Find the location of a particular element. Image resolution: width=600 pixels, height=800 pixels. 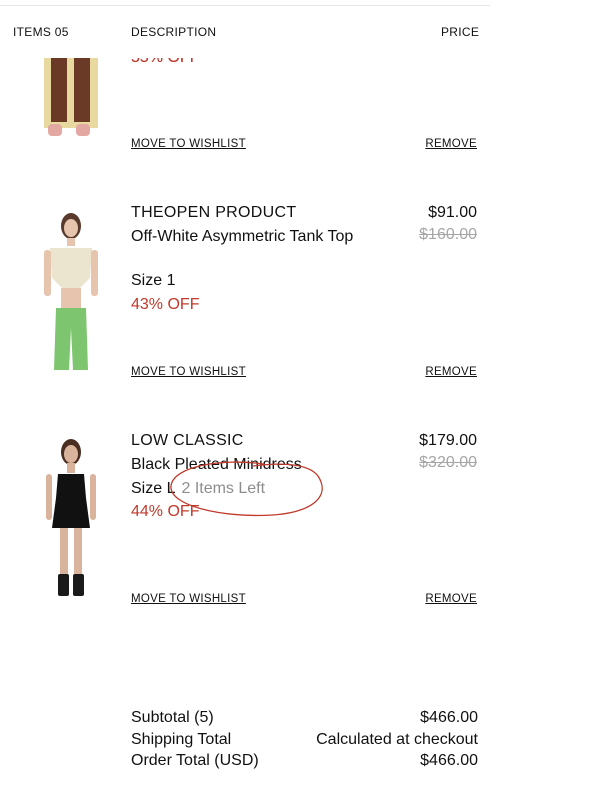

header-band is located at coordinates (300, 32).